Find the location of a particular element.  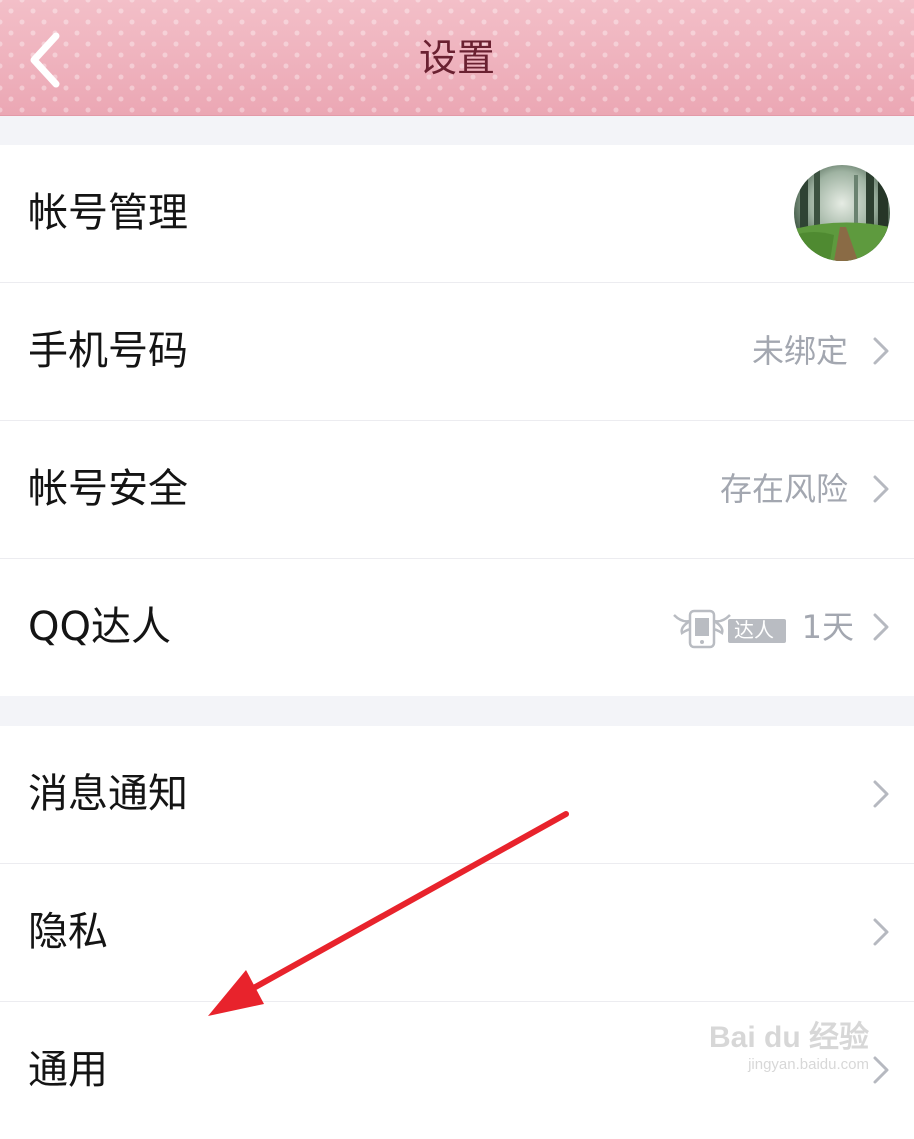

row-label: 帐号管理 is located at coordinates (108, 213).